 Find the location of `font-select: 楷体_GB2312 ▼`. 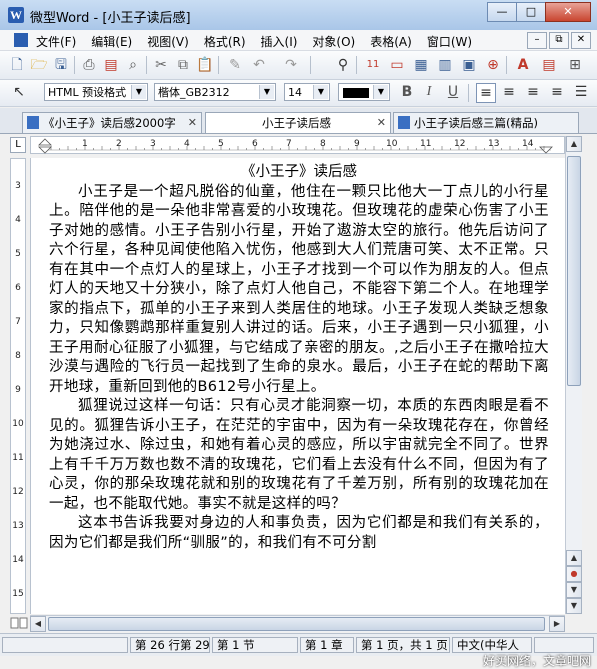

font-select: 楷体_GB2312 ▼ is located at coordinates (215, 92).